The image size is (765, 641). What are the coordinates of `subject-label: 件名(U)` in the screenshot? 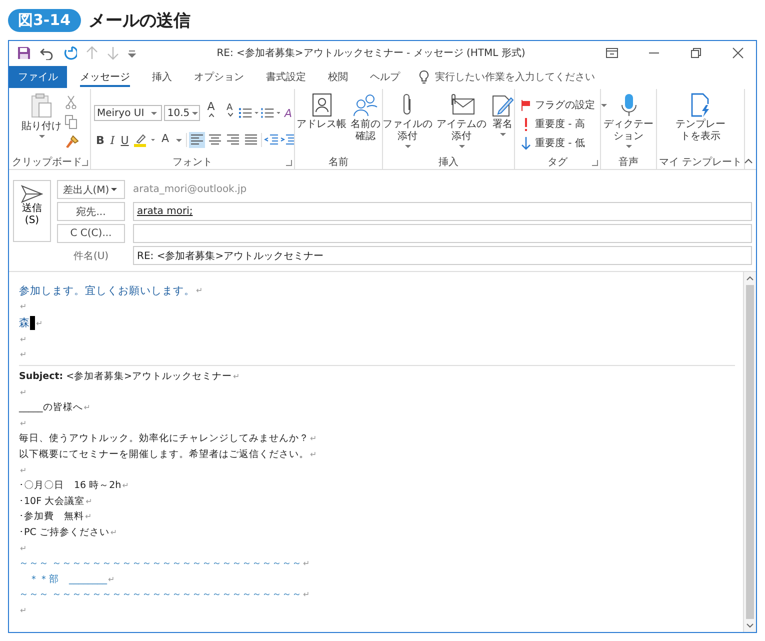 It's located at (91, 256).